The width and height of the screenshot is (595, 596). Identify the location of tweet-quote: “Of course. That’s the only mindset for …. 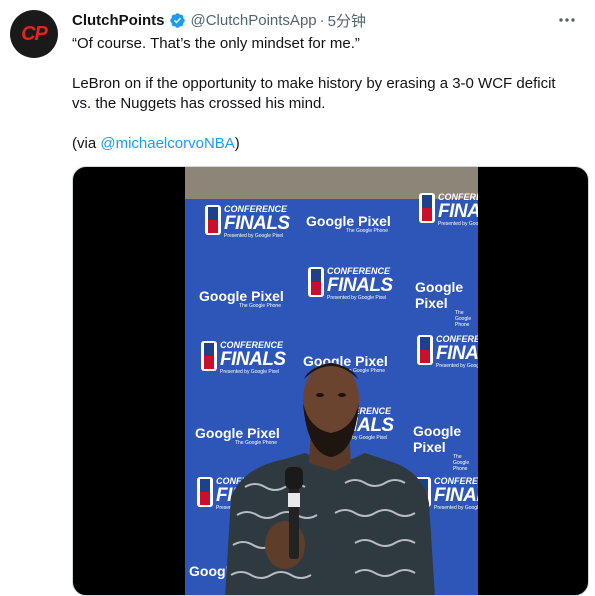
(216, 43).